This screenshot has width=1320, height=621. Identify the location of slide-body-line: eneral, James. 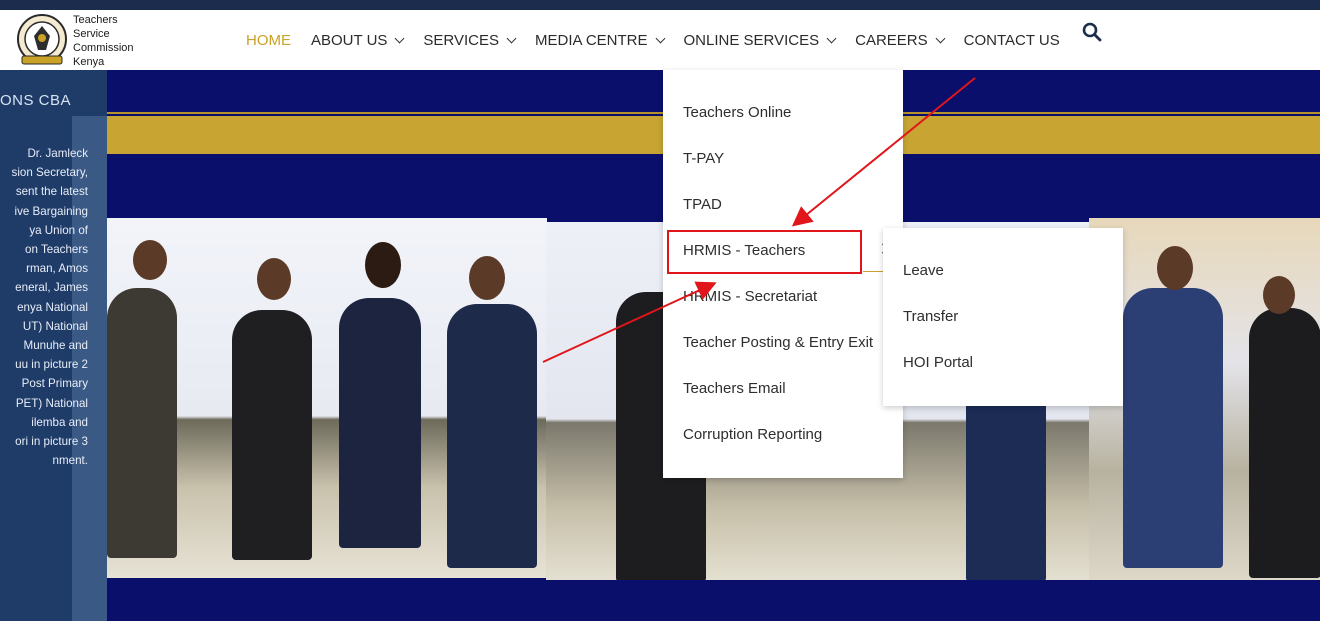
(51, 288).